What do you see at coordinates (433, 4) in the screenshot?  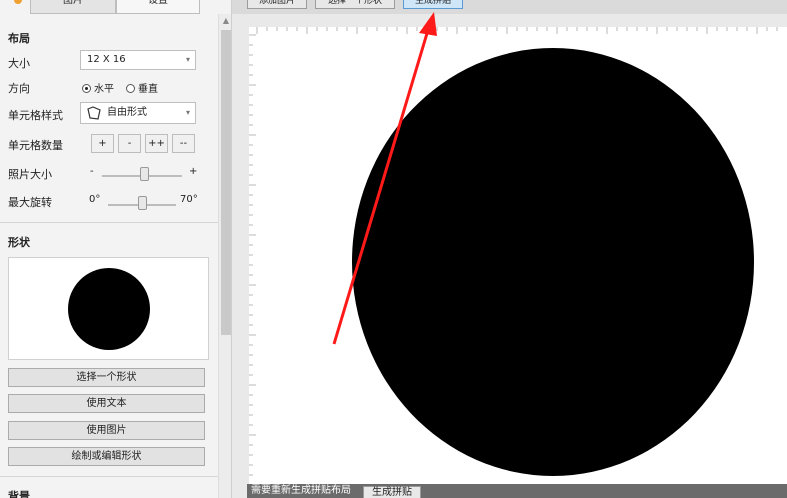 I see `generate-collage-button: 生成拼贴` at bounding box center [433, 4].